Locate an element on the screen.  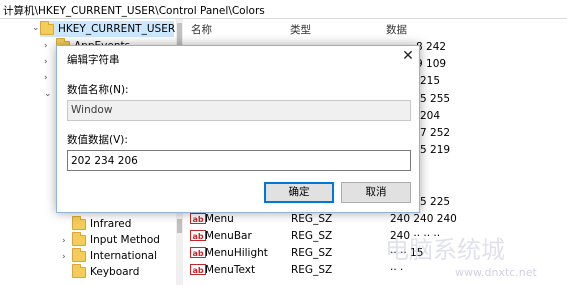
data-fragment: 215 is located at coordinates (430, 81).